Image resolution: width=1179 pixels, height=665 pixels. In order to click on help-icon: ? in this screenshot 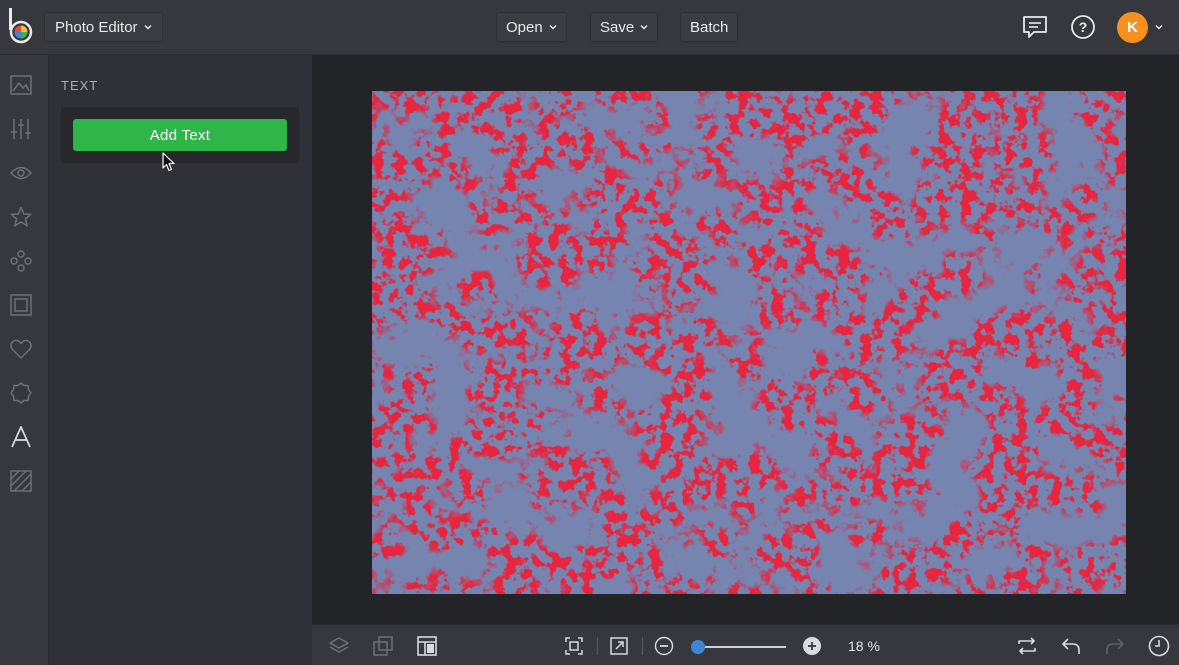, I will do `click(1083, 27)`.